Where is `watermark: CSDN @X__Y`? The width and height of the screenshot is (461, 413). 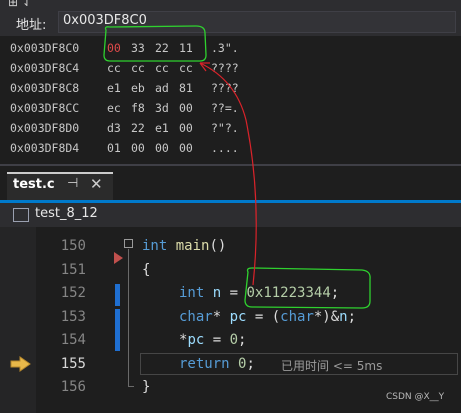 watermark: CSDN @X__Y is located at coordinates (415, 397).